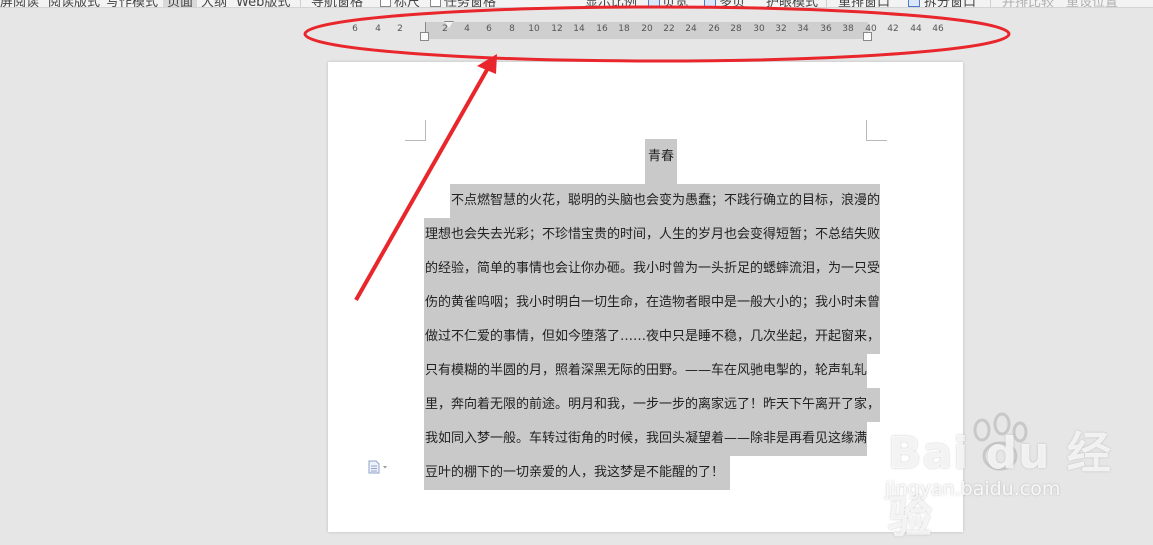 The image size is (1153, 545). Describe the element at coordinates (19, 3) in the screenshot. I see `toolbar-read-mode: 屏阅读` at that location.